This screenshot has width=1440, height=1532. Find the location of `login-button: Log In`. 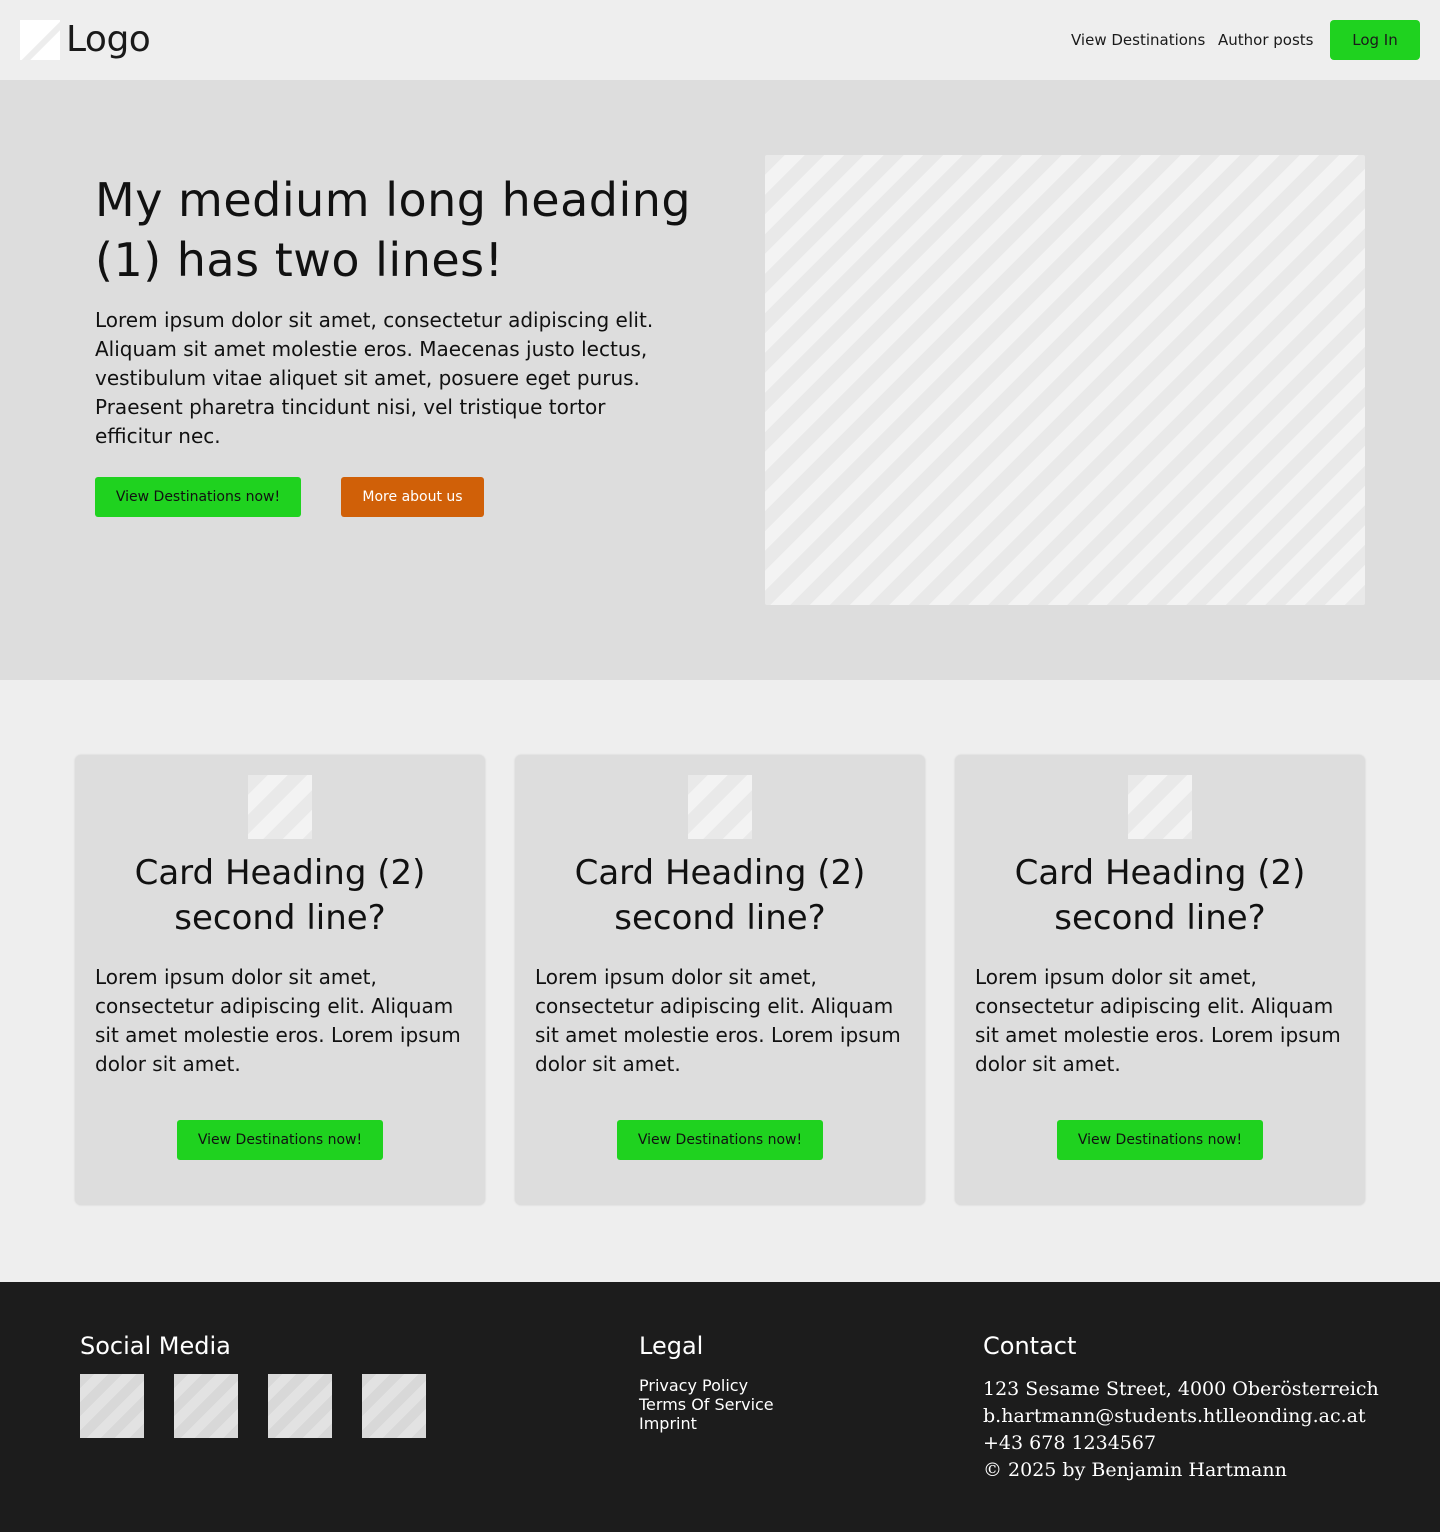

login-button: Log In is located at coordinates (1375, 40).